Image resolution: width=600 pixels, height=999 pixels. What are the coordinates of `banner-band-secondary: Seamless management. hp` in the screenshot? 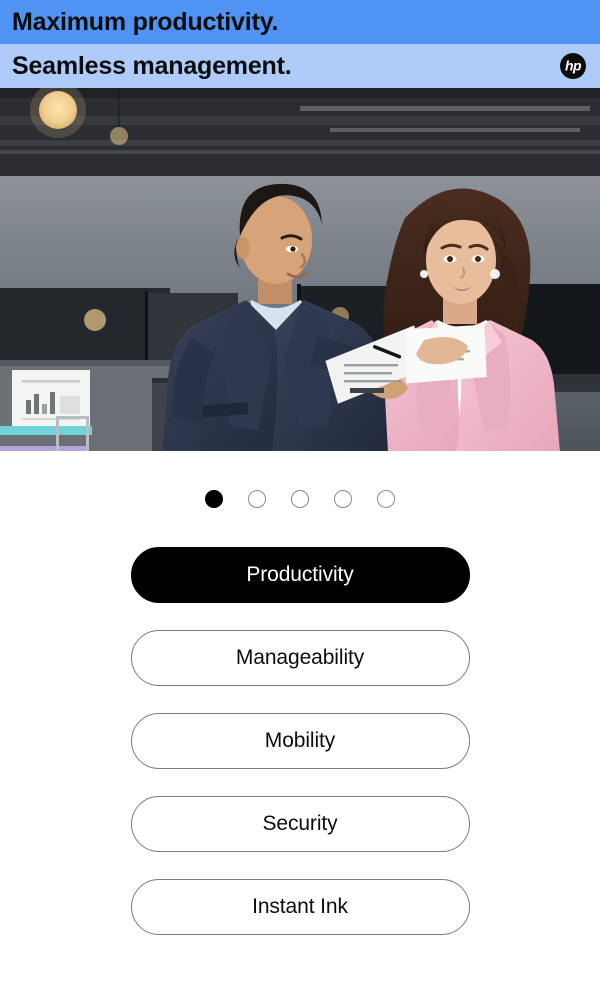 It's located at (300, 66).